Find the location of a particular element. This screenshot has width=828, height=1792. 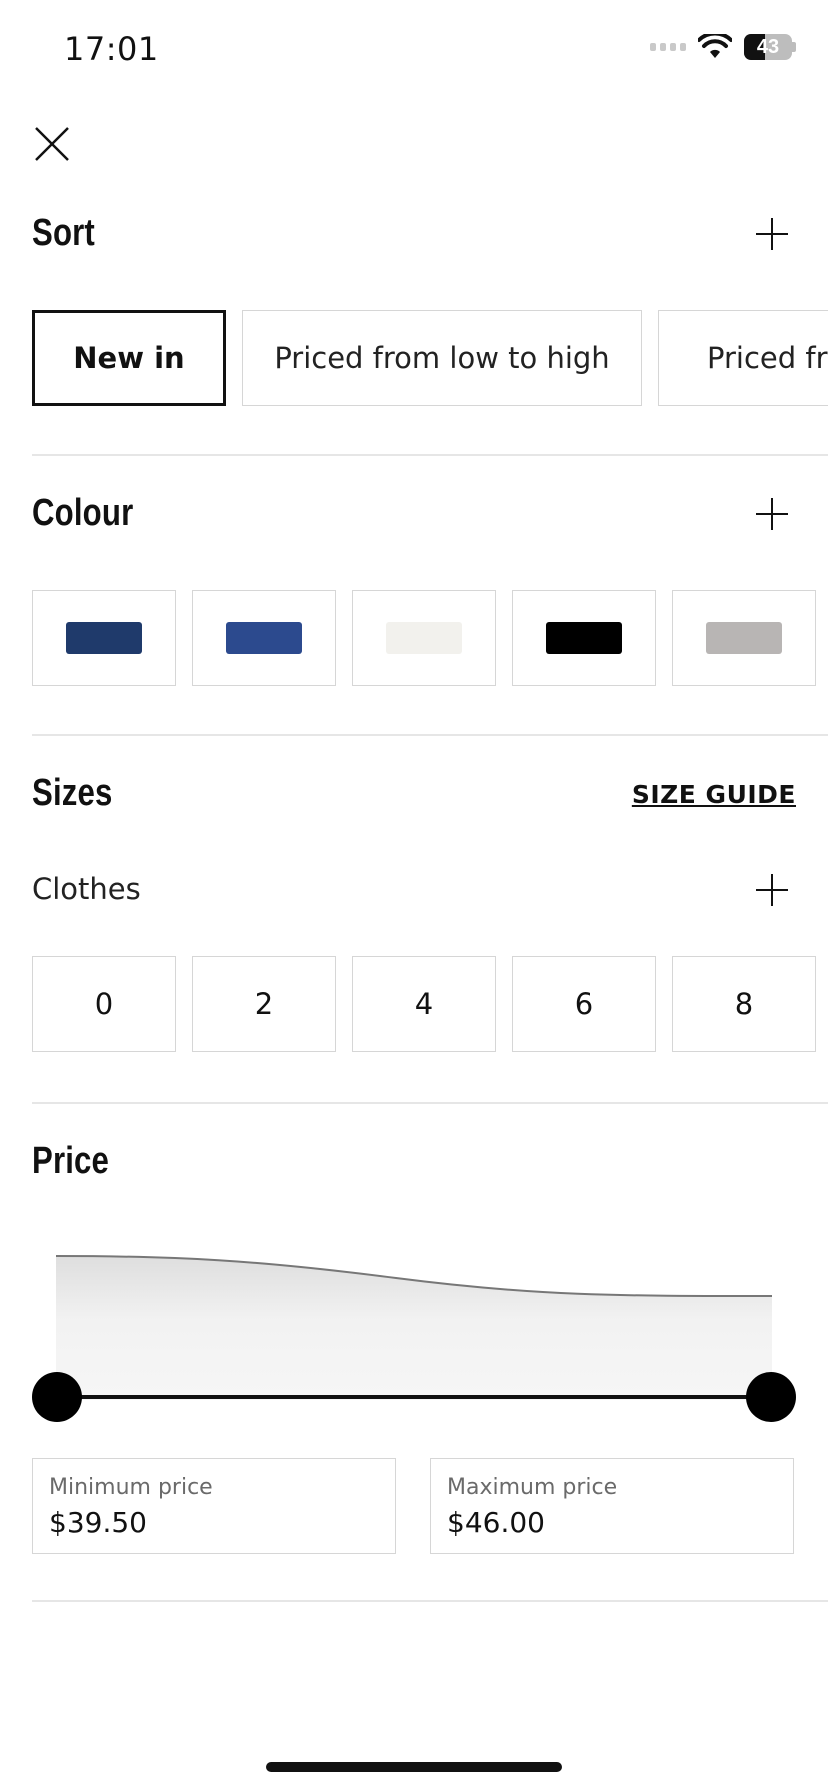

cellular-signal-icon is located at coordinates (668, 47).